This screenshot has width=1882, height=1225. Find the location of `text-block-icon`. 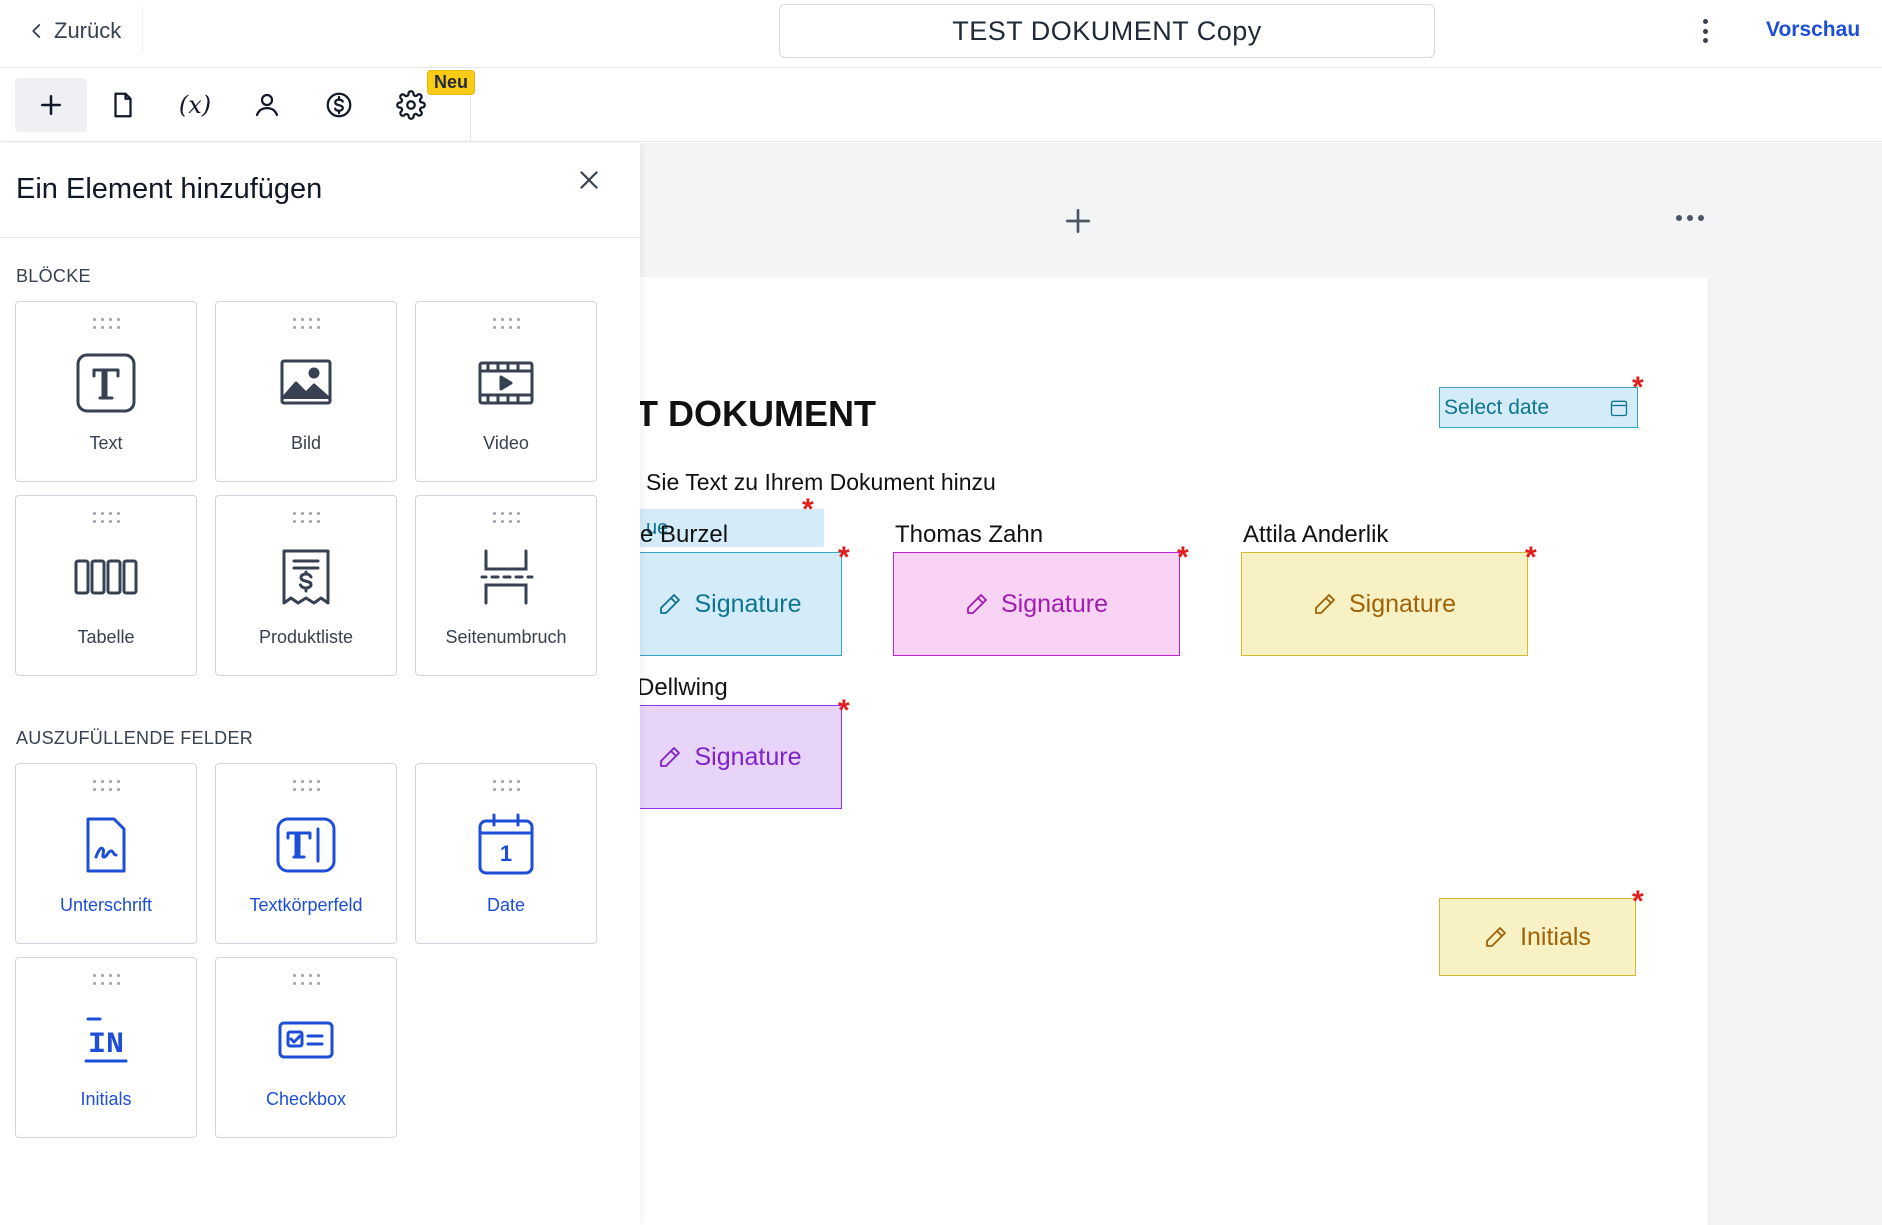

text-block-icon is located at coordinates (106, 383).